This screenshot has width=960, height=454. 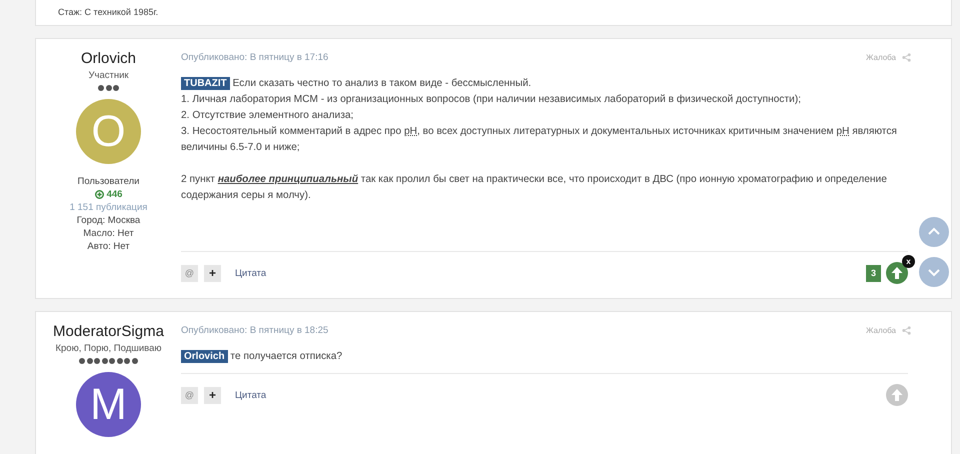 I want to click on member-rank: Участник, so click(x=108, y=75).